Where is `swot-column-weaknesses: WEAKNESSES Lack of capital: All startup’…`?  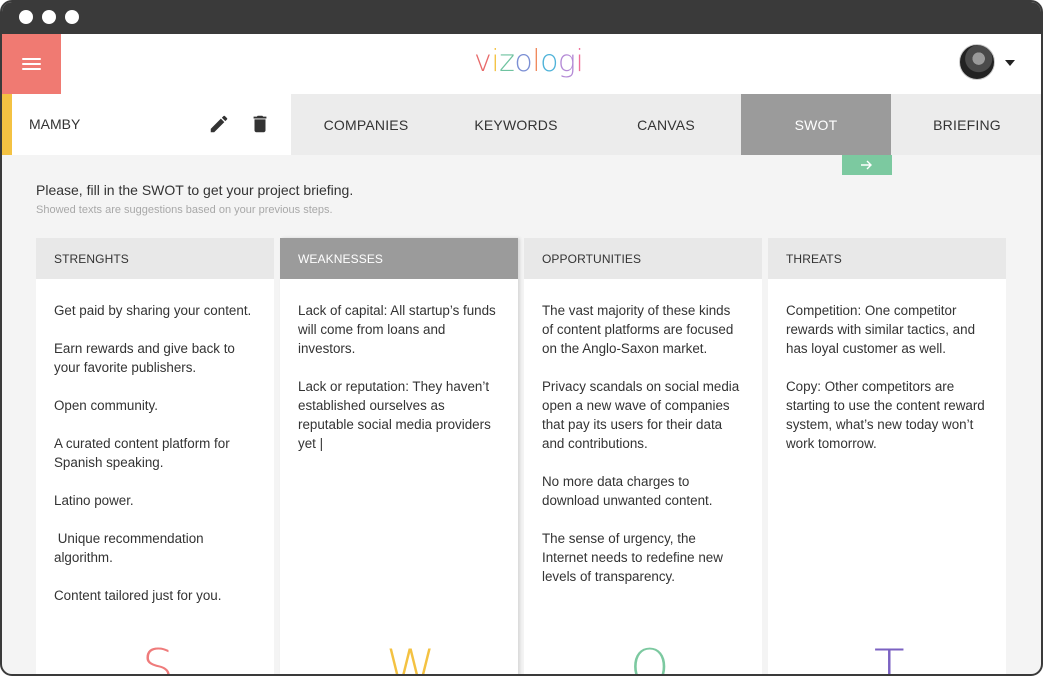 swot-column-weaknesses: WEAKNESSES Lack of capital: All startup’… is located at coordinates (399, 457).